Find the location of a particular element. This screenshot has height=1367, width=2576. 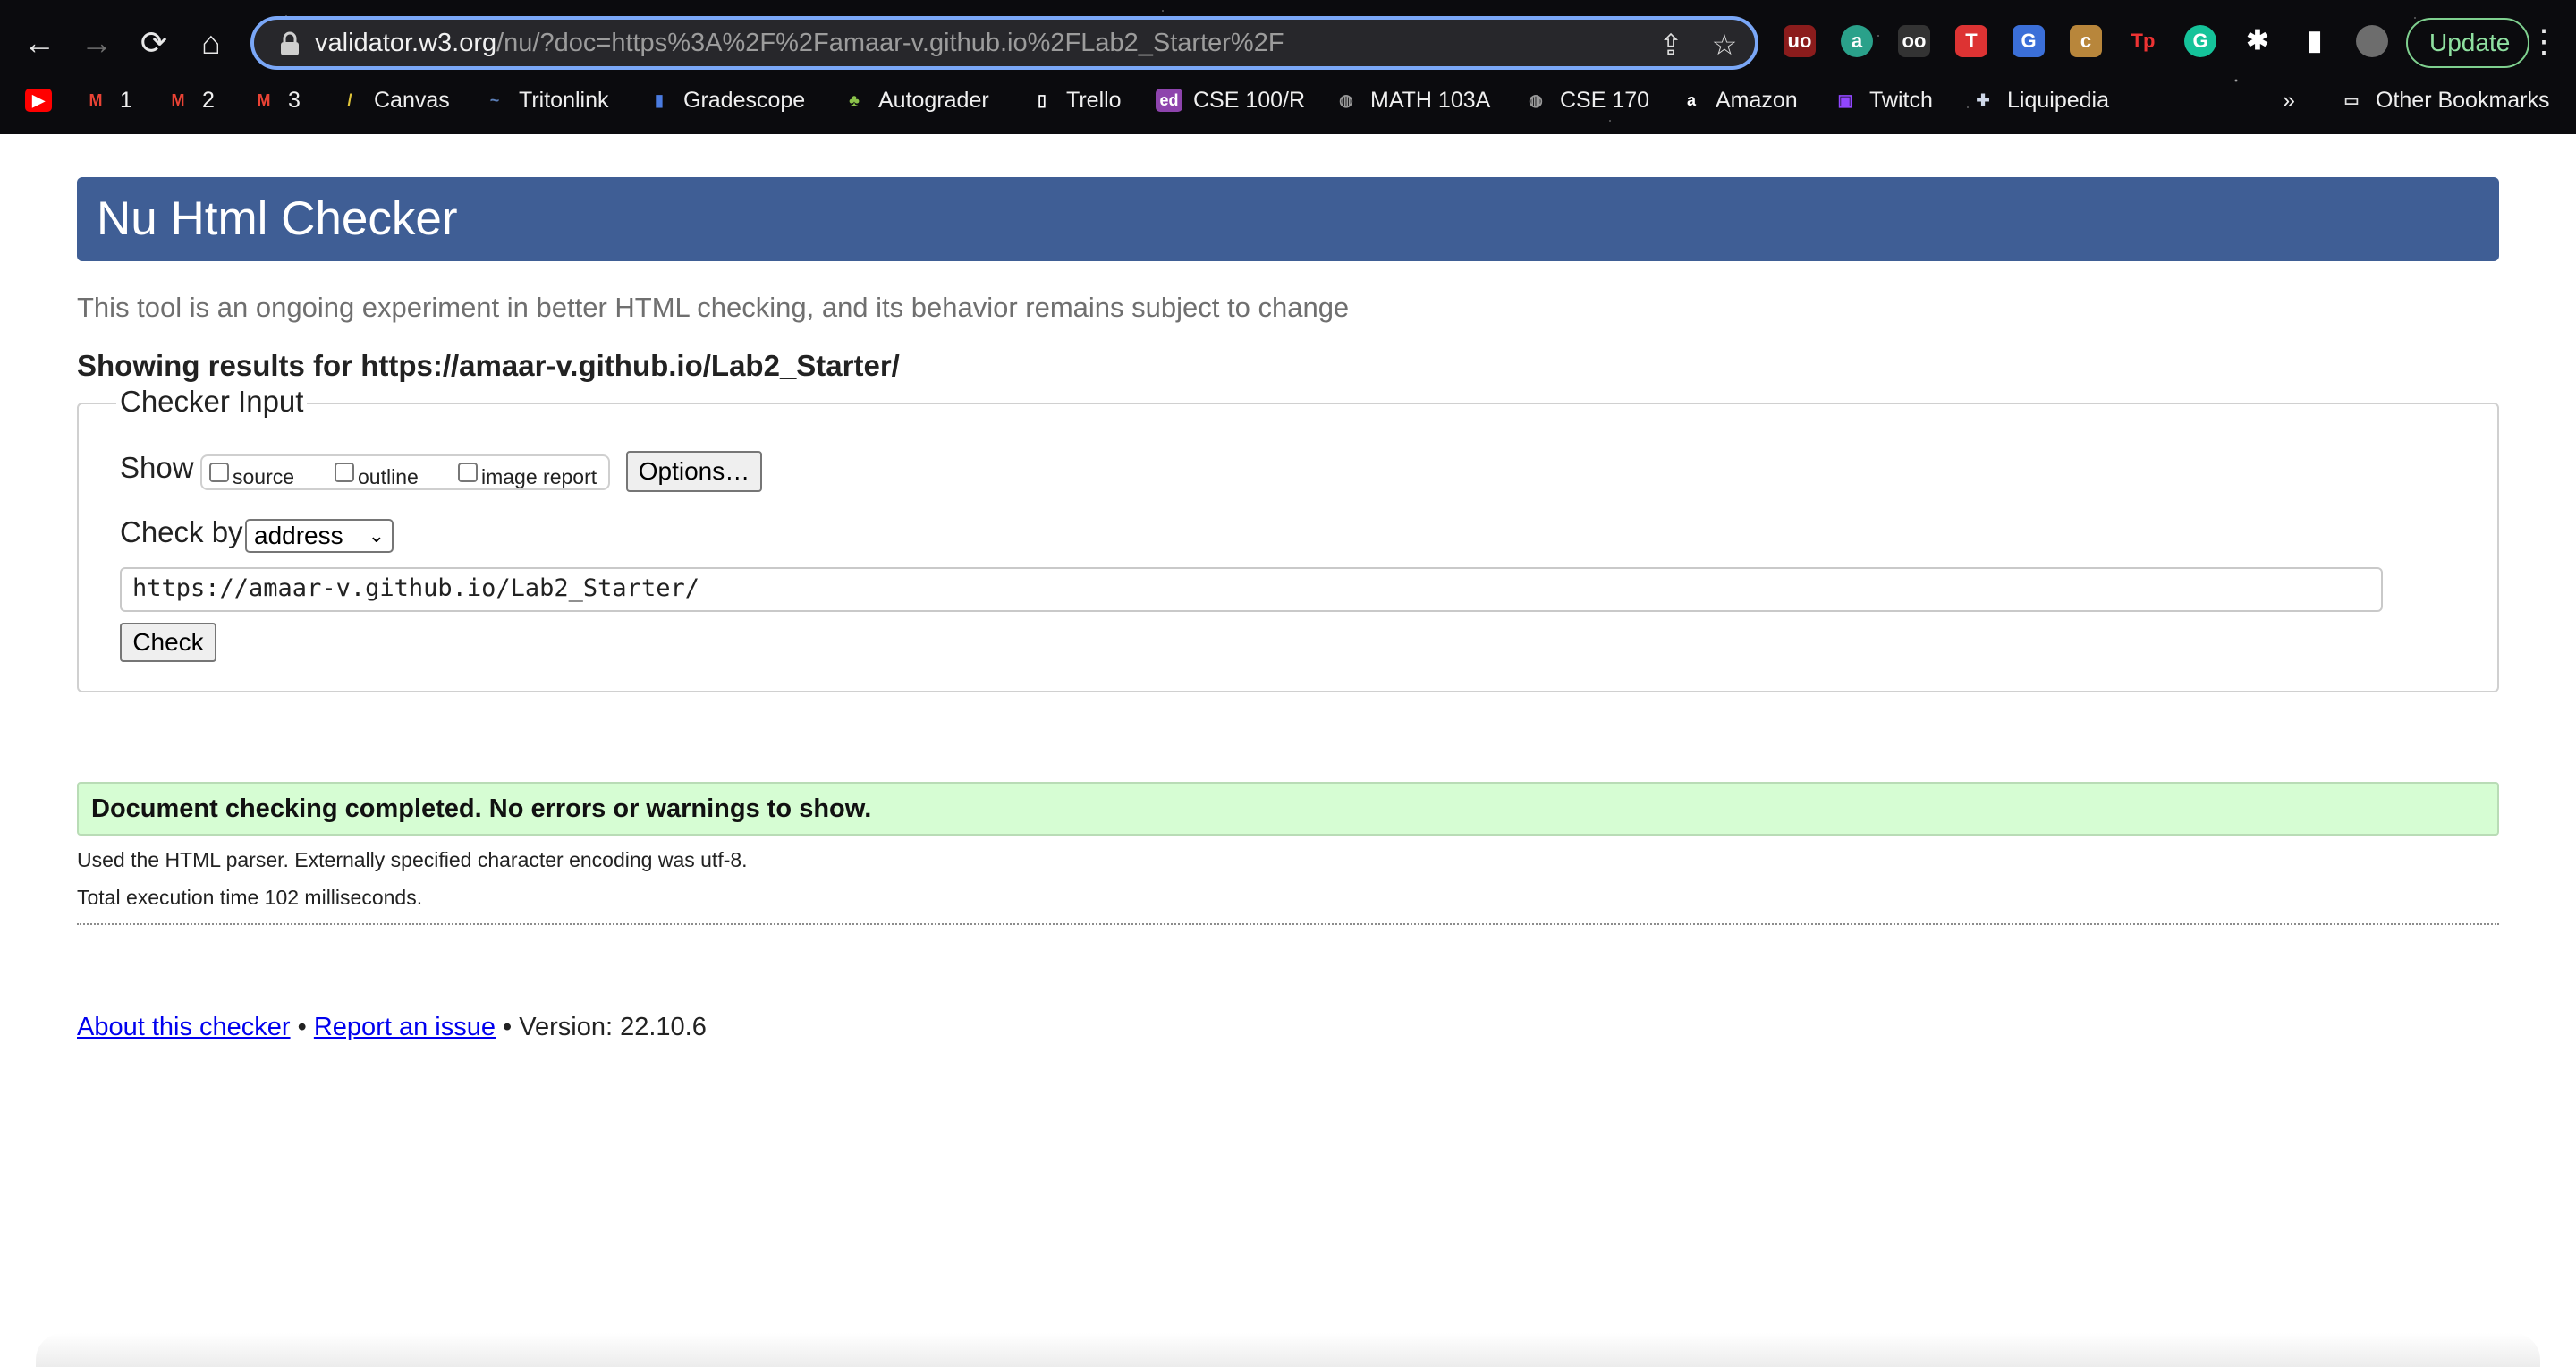

twitch-icon: ▣ is located at coordinates (1845, 100).